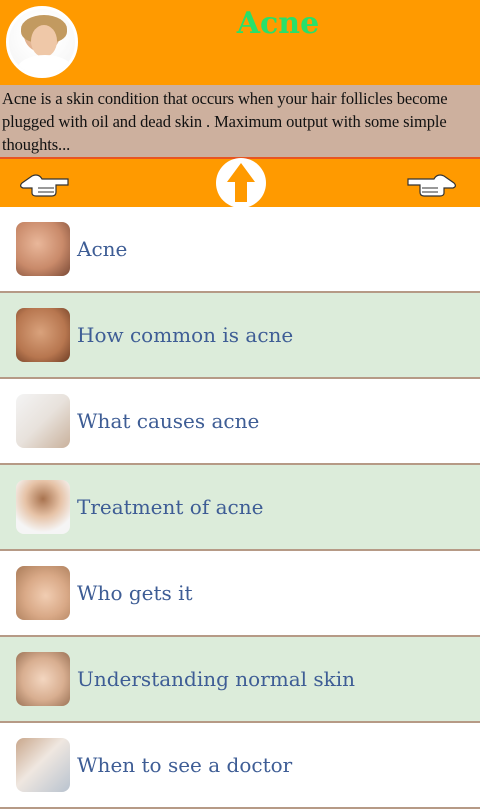 The height and width of the screenshot is (809, 480). What do you see at coordinates (44, 184) in the screenshot?
I see `hand-pointing-left-icon` at bounding box center [44, 184].